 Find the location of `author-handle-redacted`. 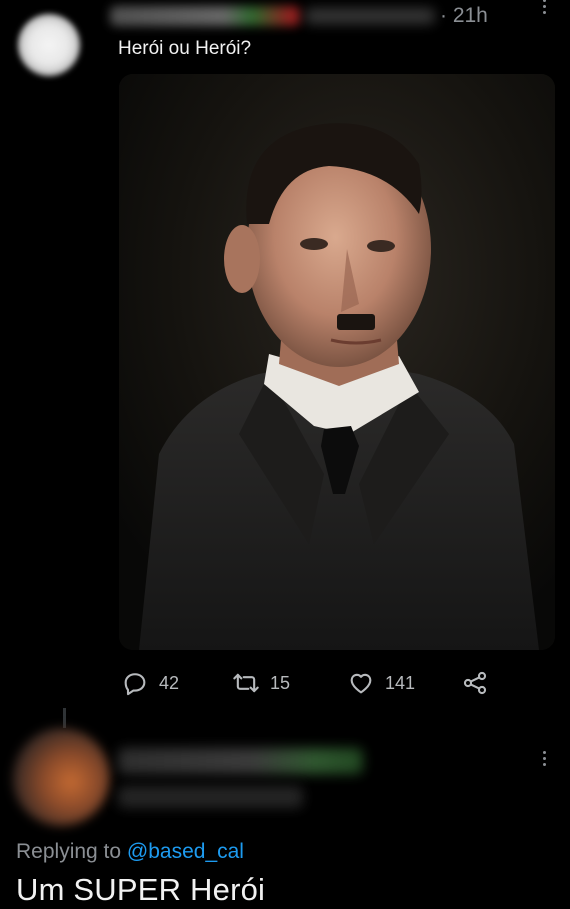

author-handle-redacted is located at coordinates (370, 16).